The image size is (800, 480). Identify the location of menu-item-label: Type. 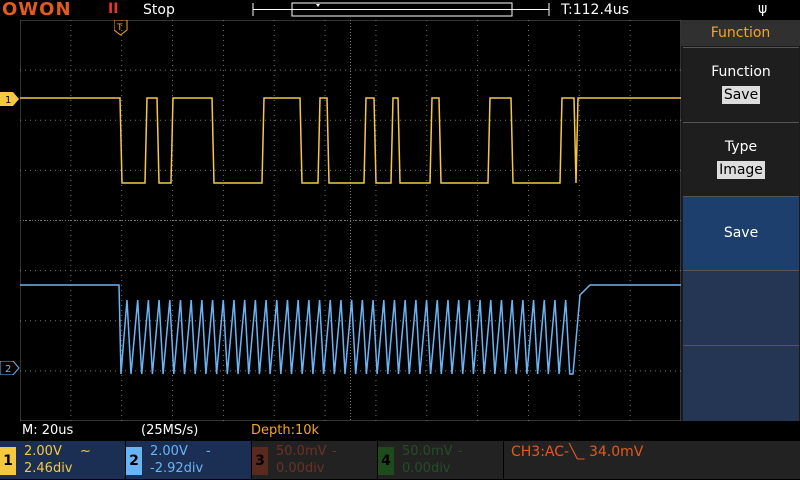
(741, 147).